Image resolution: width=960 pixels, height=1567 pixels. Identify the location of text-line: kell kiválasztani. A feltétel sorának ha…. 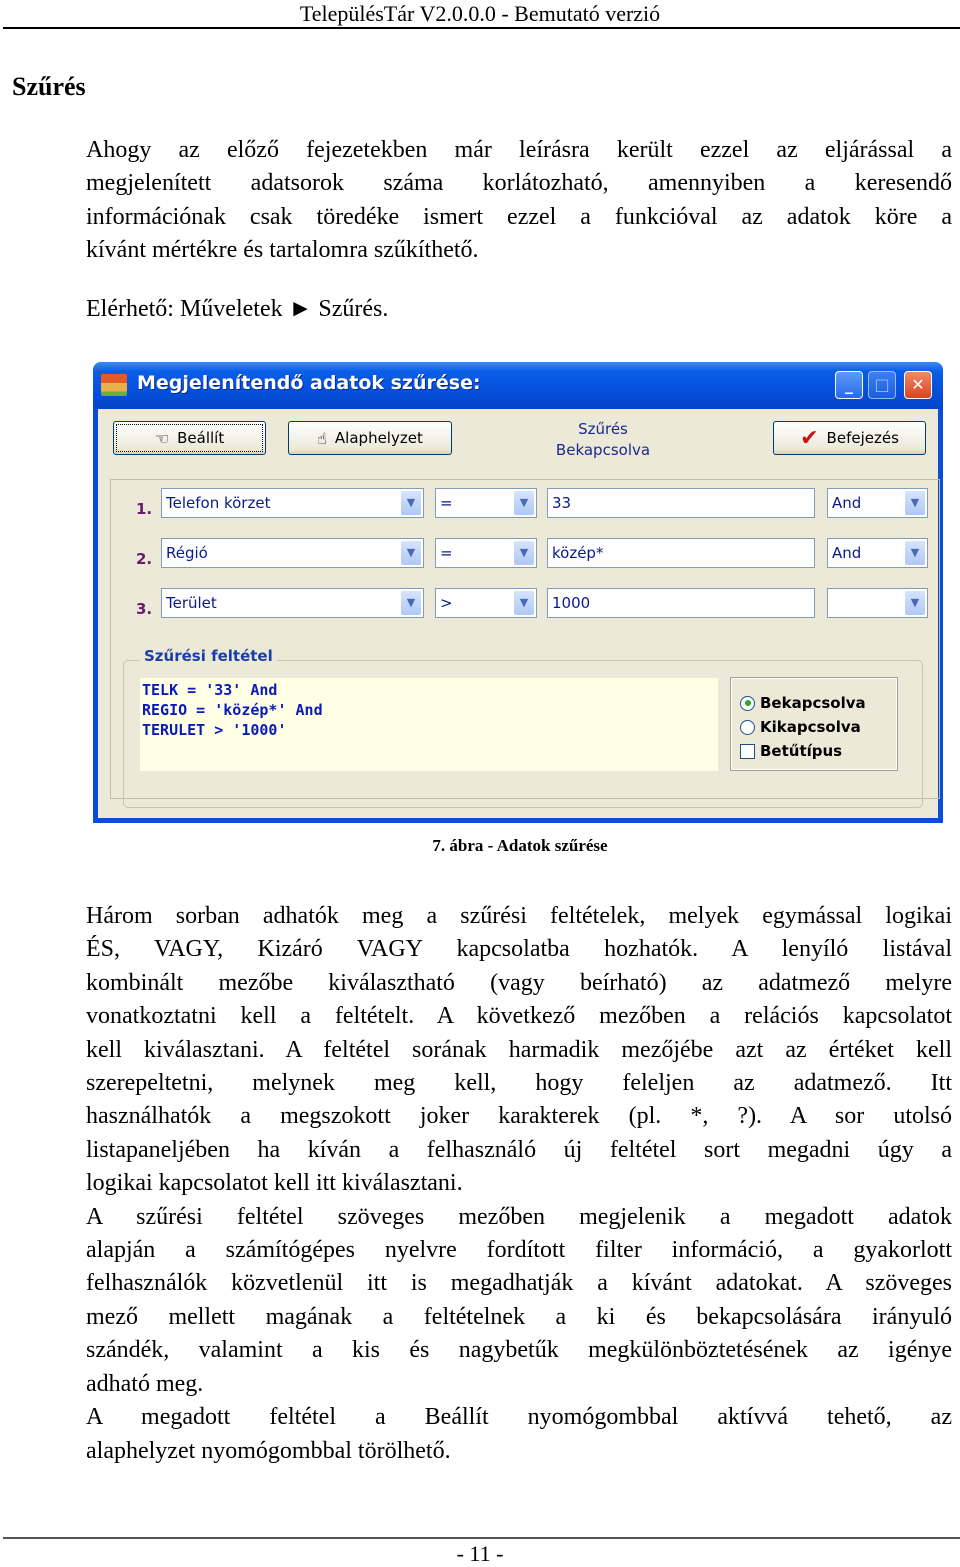
(519, 1049).